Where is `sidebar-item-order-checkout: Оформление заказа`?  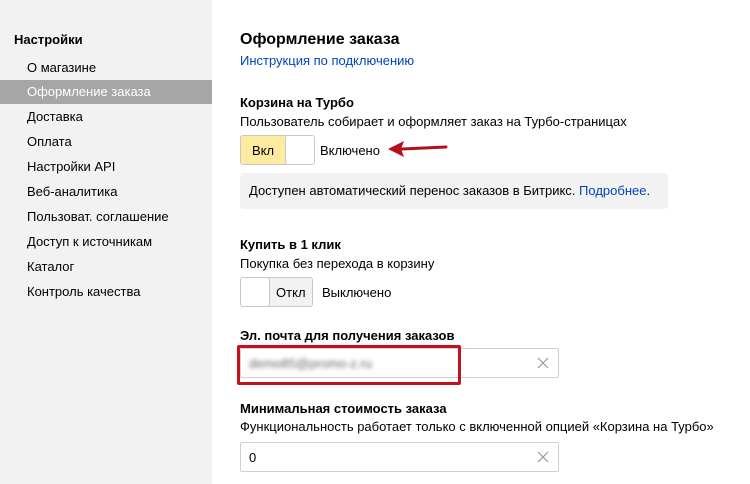
sidebar-item-order-checkout: Оформление заказа is located at coordinates (106, 92).